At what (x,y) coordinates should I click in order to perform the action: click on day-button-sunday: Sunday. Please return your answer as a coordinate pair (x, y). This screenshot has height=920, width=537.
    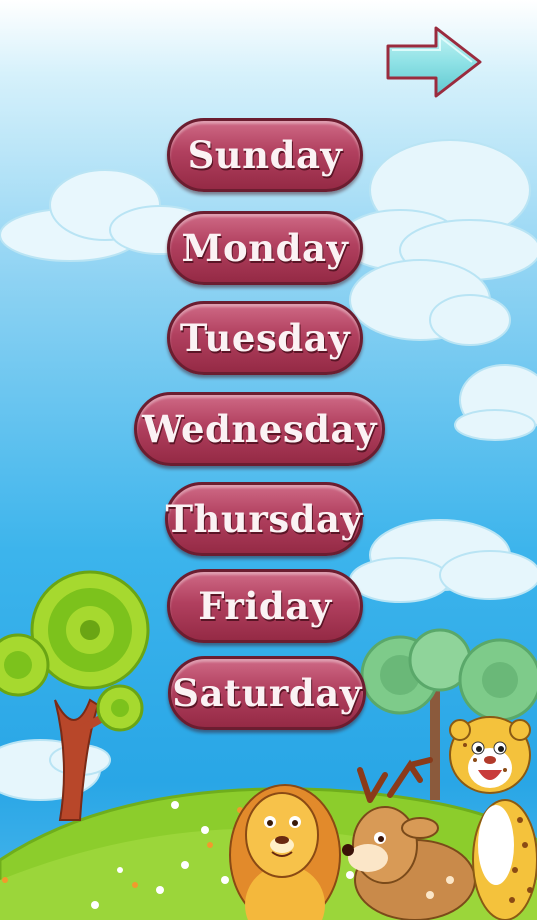
    Looking at the image, I should click on (265, 155).